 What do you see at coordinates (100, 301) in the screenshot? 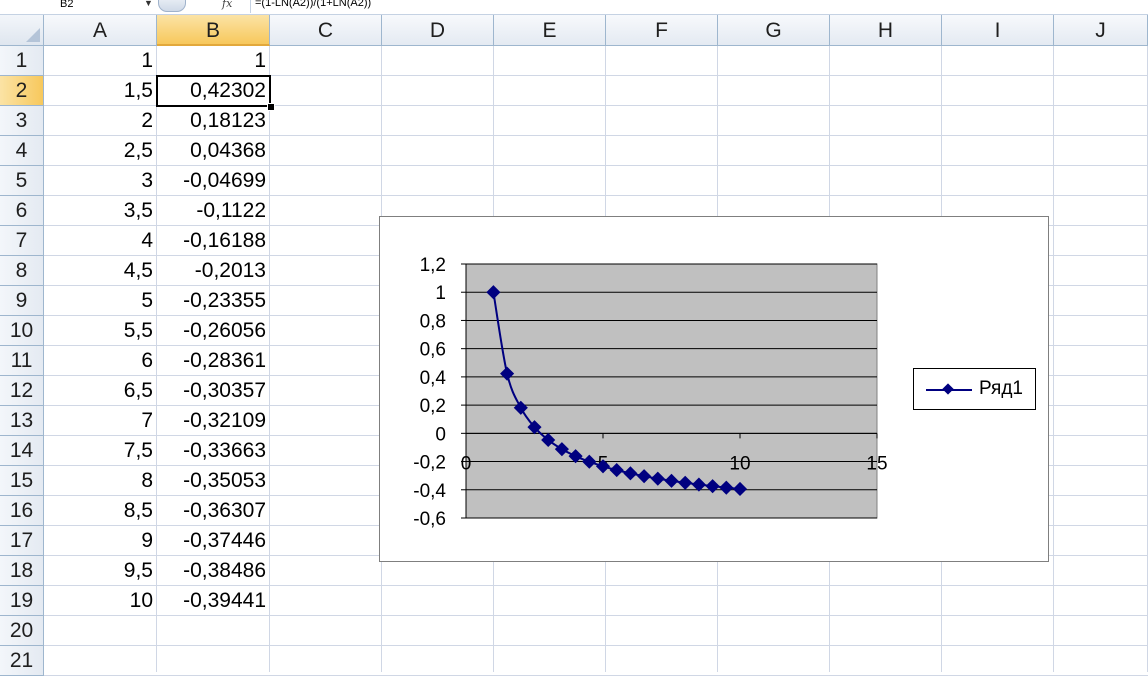
I see `cell-a9: 5` at bounding box center [100, 301].